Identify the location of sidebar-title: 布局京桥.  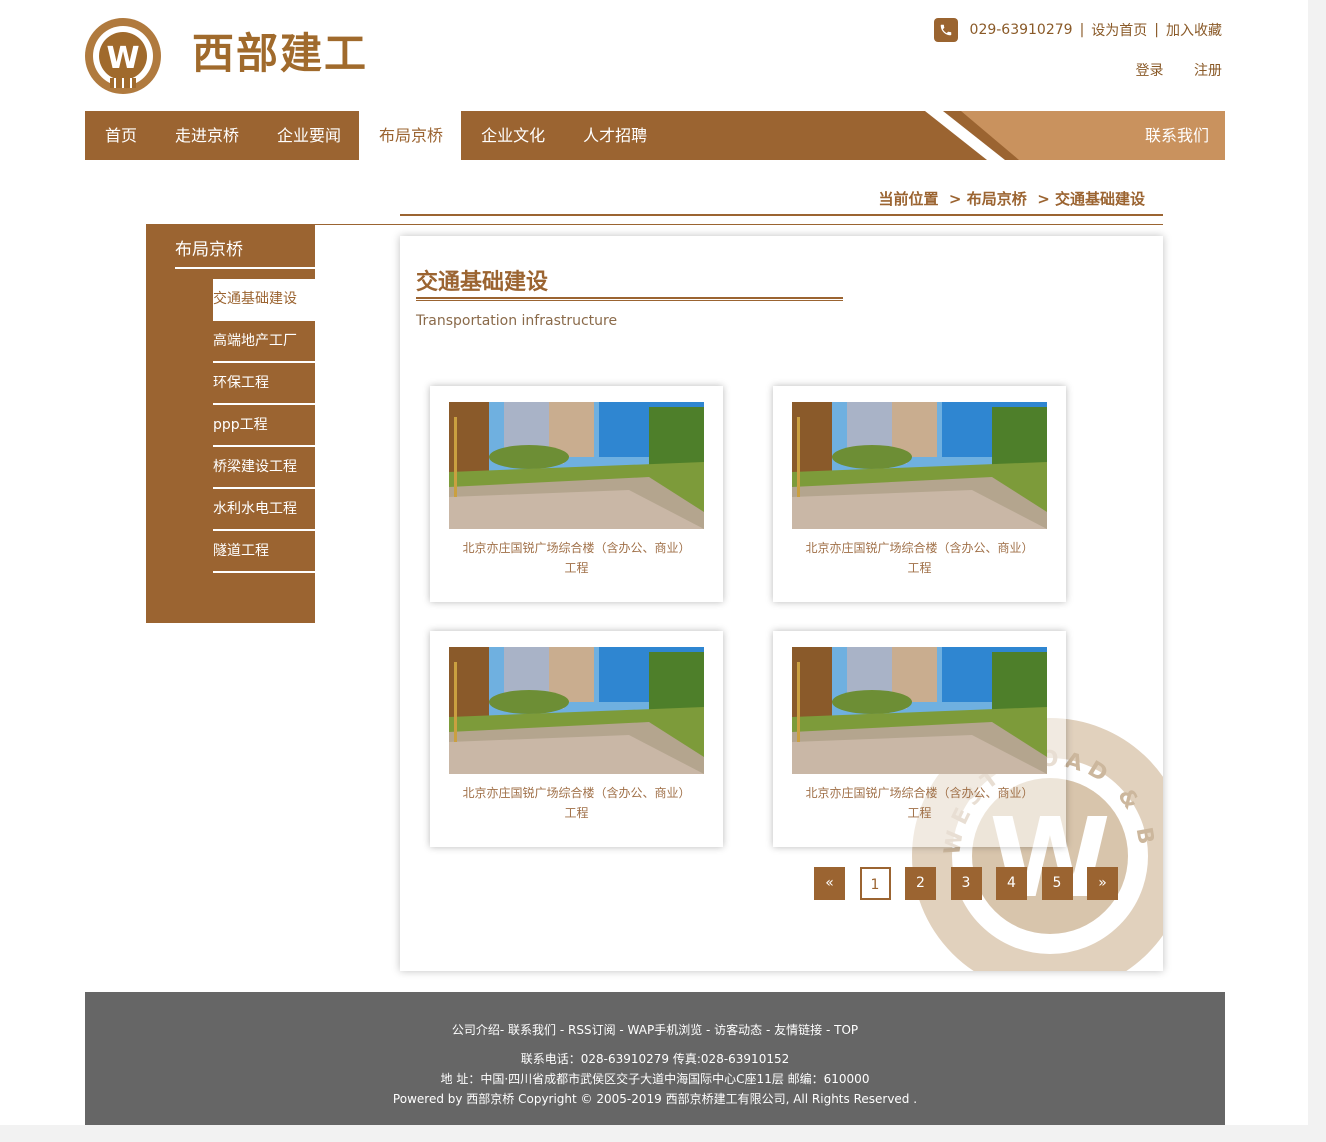
(209, 250).